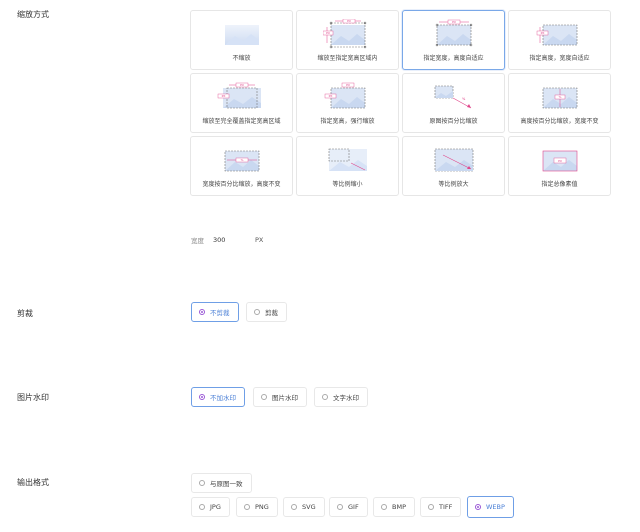 The height and width of the screenshot is (532, 640). I want to click on scale-option-card: PX PX 缩放至完全覆盖指定宽高区域, so click(241, 103).